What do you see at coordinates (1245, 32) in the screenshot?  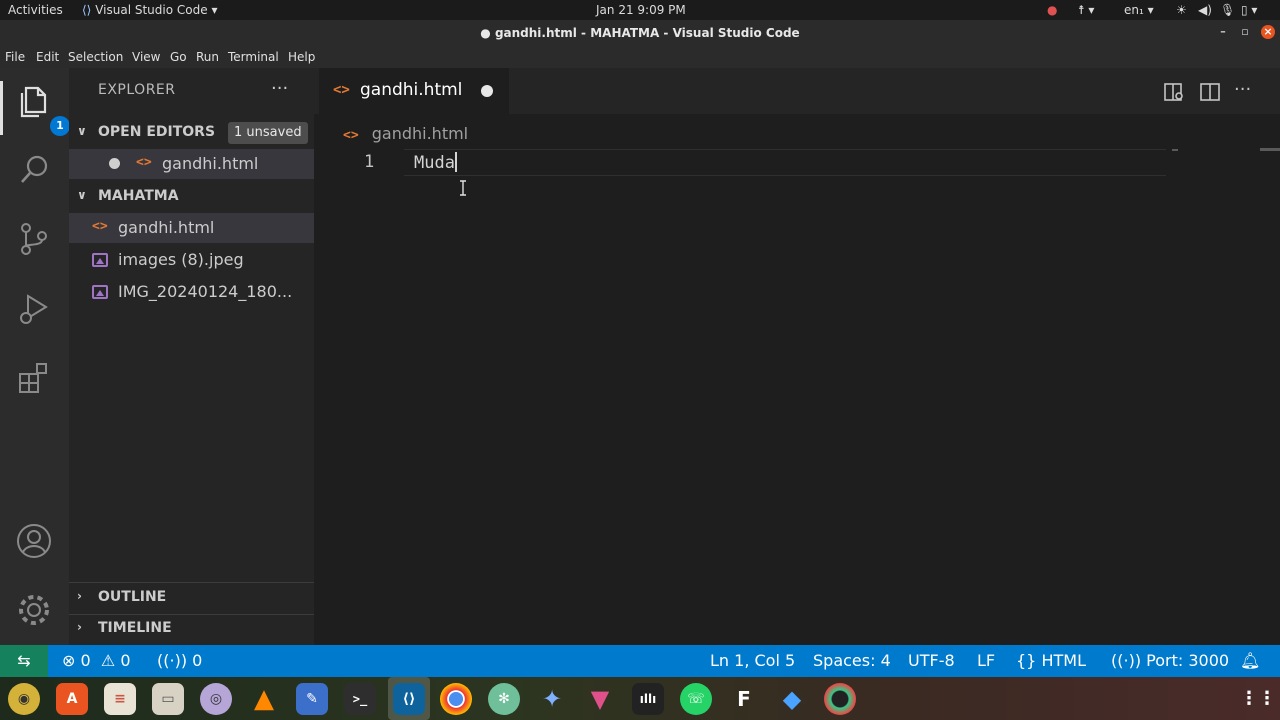 I see `maximize-icon: ▫` at bounding box center [1245, 32].